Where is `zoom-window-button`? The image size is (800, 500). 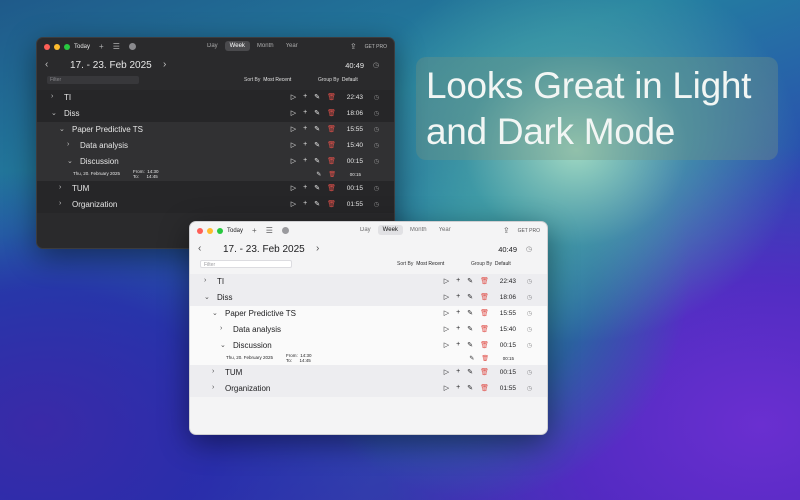 zoom-window-button is located at coordinates (220, 231).